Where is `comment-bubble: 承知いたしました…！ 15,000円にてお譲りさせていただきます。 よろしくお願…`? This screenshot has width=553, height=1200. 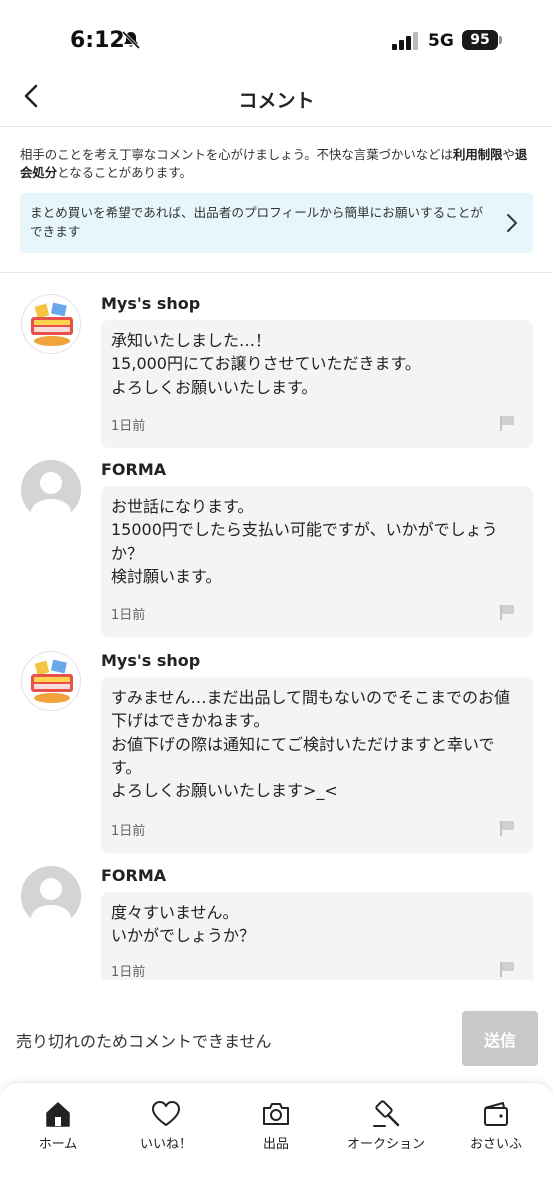 comment-bubble: 承知いたしました…！ 15,000円にてお譲りさせていただきます。 よろしくお願… is located at coordinates (317, 384).